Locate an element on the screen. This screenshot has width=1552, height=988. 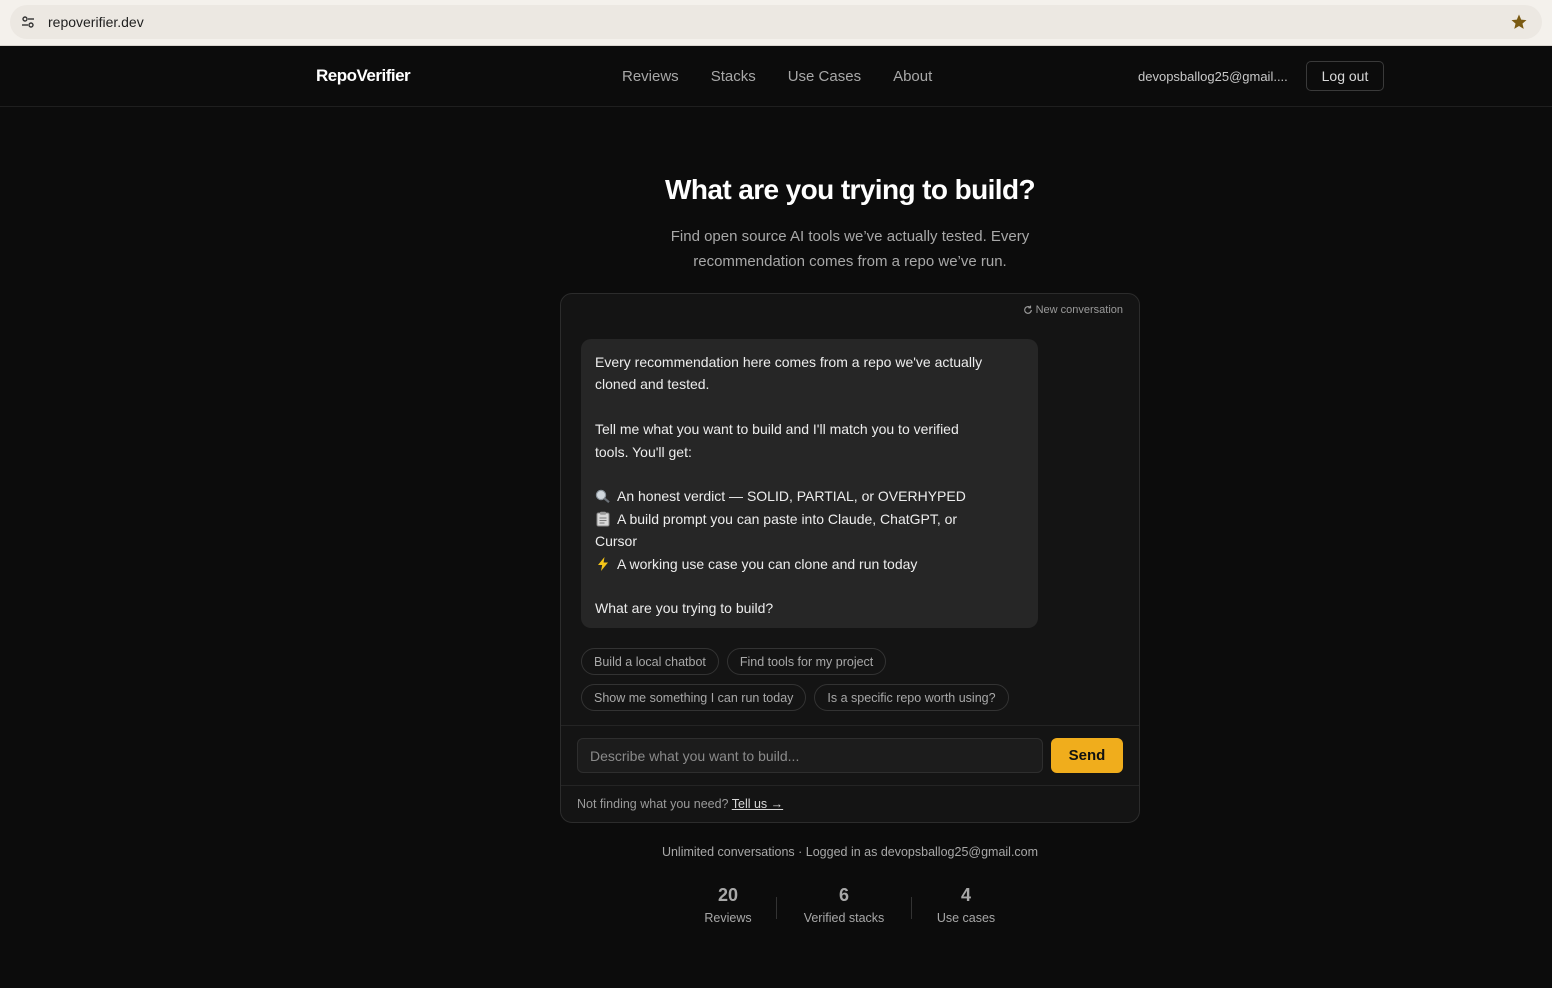
nav-link-reviews: Reviews is located at coordinates (650, 76).